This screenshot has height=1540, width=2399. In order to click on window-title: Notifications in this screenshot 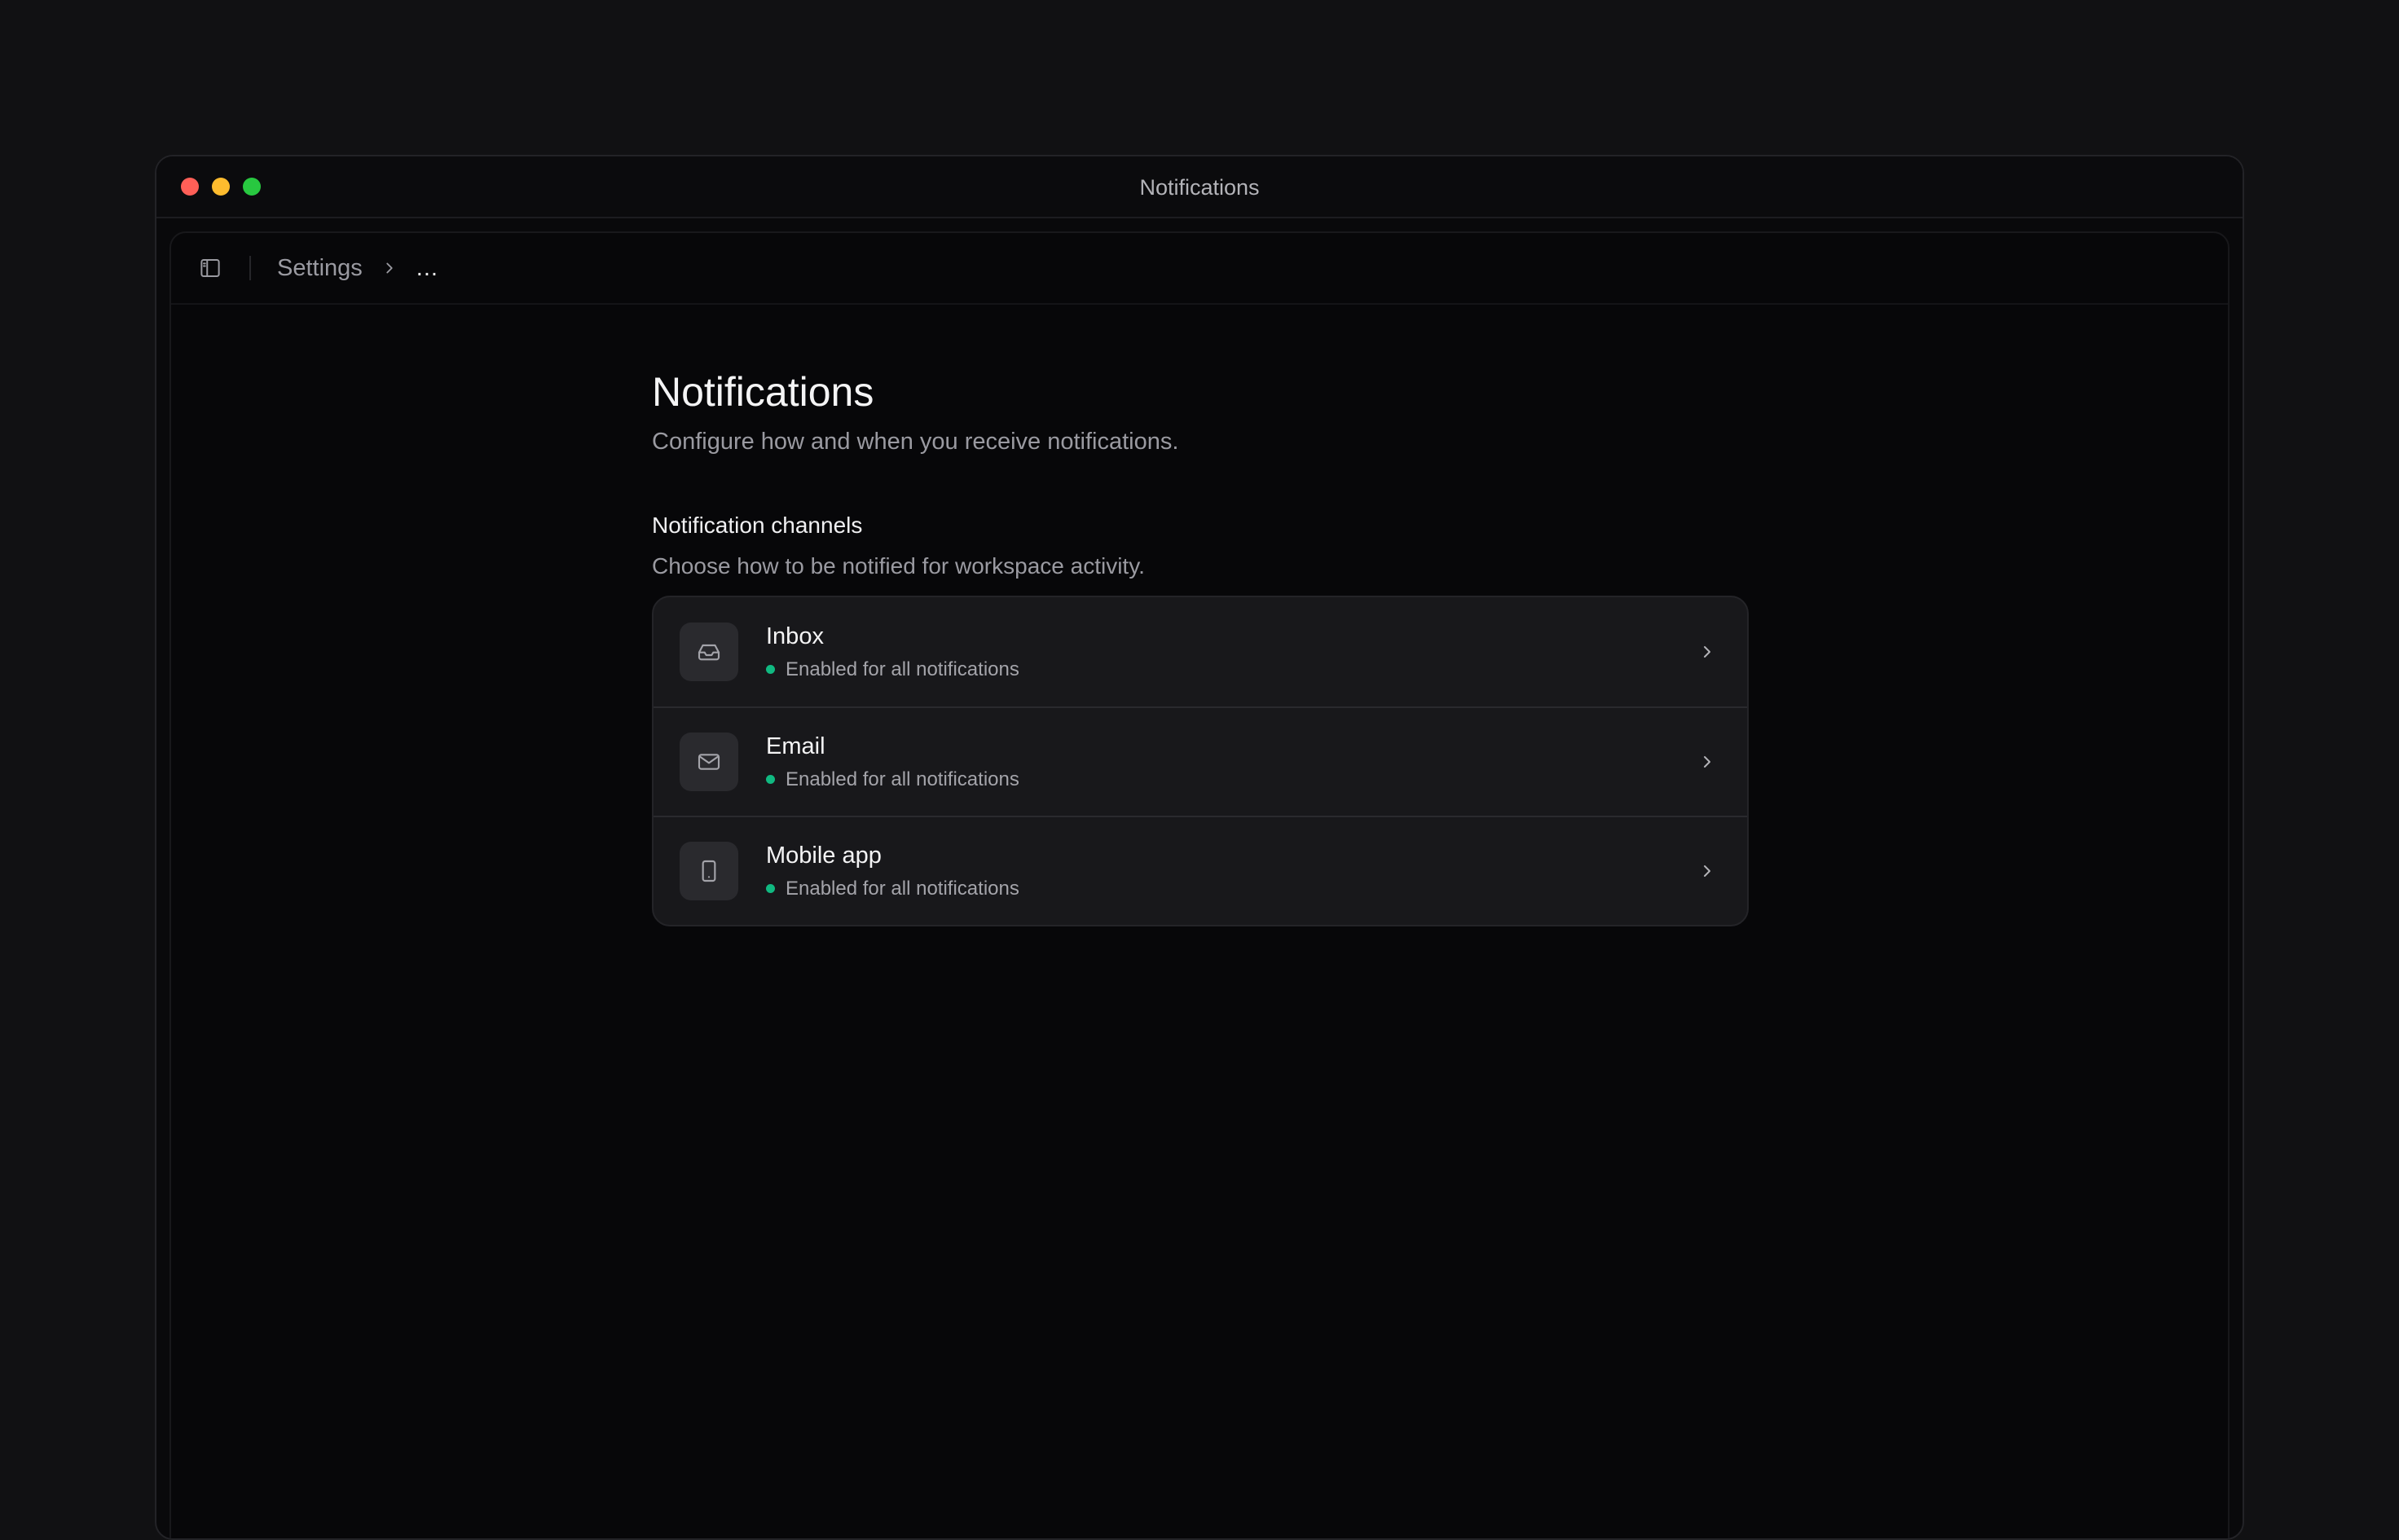, I will do `click(1200, 187)`.